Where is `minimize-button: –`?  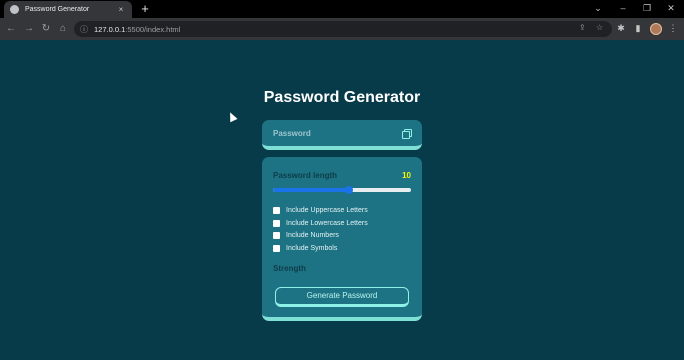
minimize-button: – is located at coordinates (623, 8).